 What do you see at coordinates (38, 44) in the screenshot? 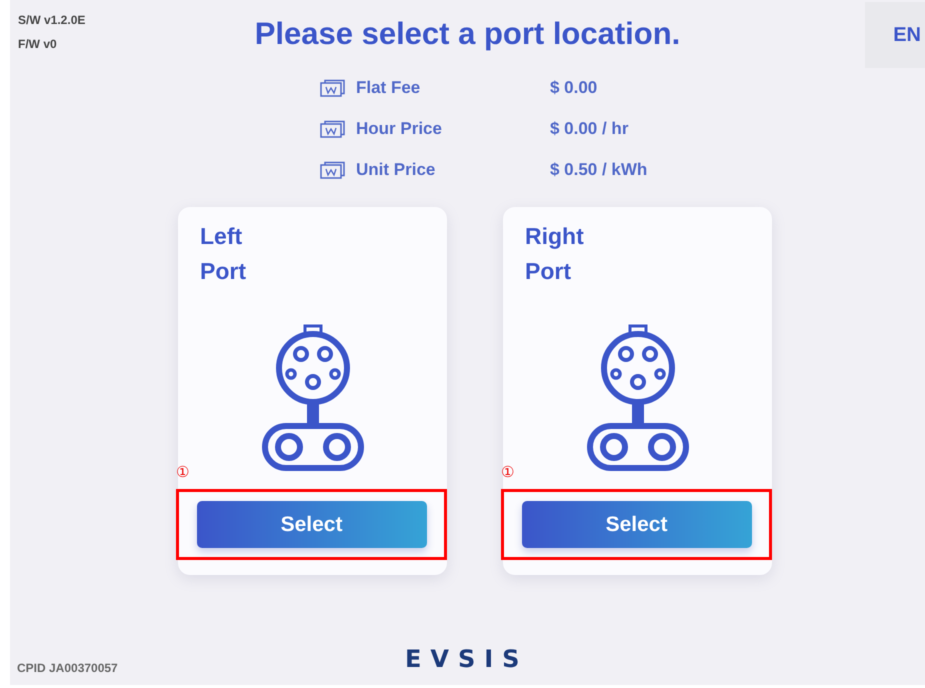
I see `version-label: F/W v0` at bounding box center [38, 44].